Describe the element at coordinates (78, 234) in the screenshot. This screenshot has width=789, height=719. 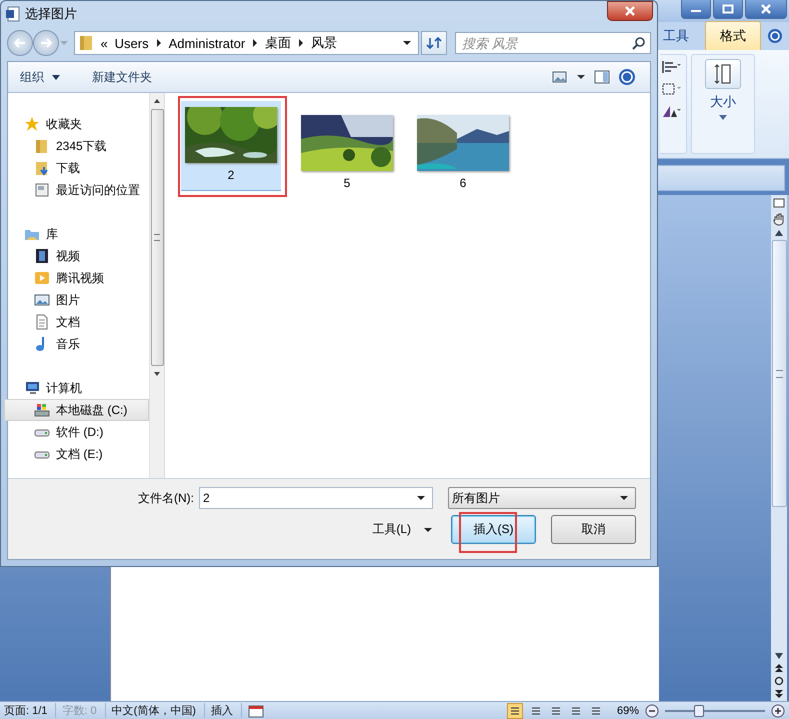
I see `sidebar-item: 库` at that location.